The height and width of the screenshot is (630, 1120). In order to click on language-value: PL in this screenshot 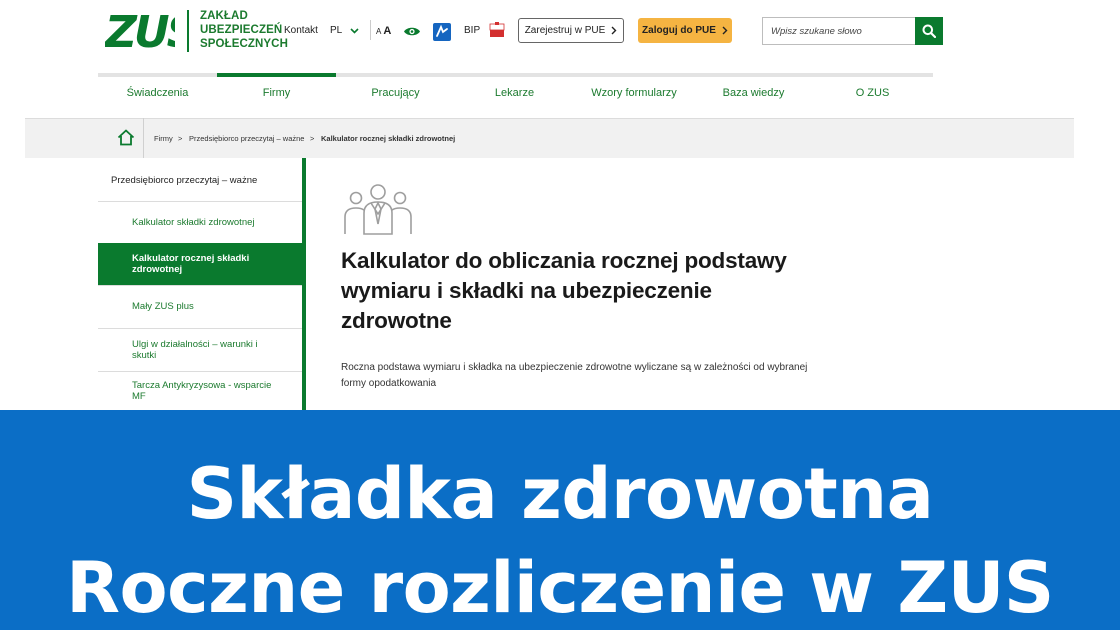, I will do `click(336, 30)`.